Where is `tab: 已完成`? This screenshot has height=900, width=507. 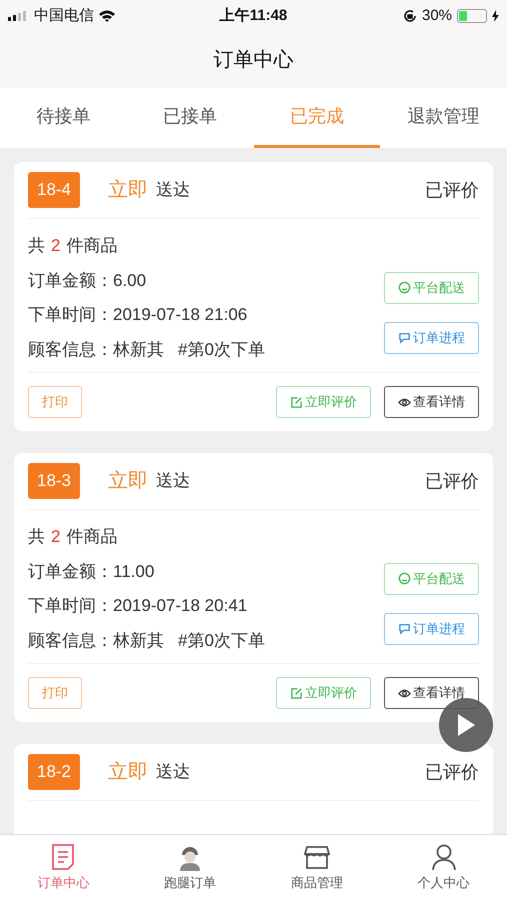
tab: 已完成 is located at coordinates (317, 118).